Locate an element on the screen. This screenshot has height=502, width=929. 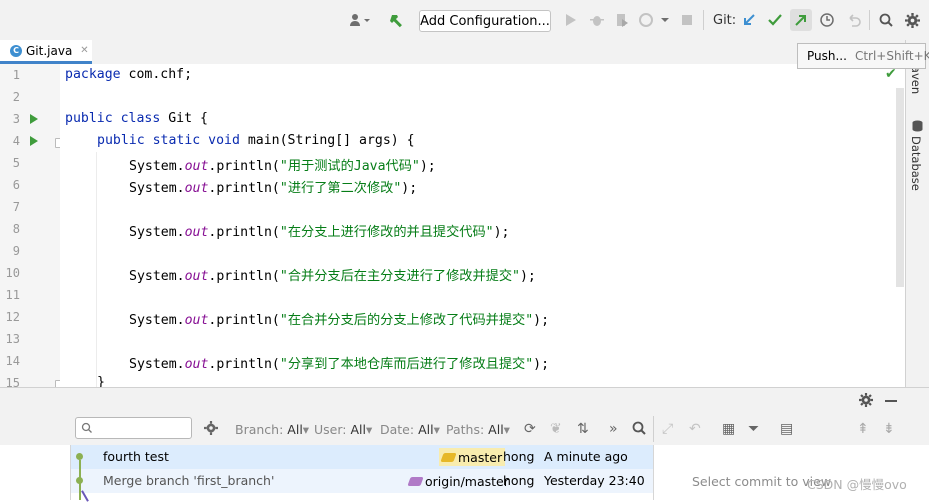
show-details-icon: ▤ is located at coordinates (786, 429).